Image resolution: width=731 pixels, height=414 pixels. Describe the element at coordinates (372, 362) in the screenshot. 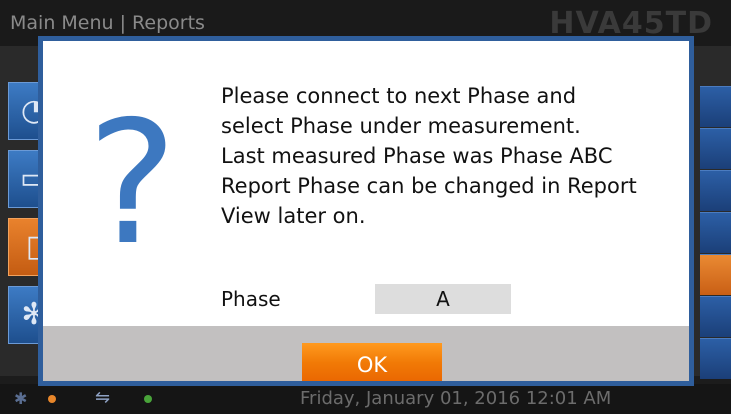

I see `ok-button: OK` at that location.